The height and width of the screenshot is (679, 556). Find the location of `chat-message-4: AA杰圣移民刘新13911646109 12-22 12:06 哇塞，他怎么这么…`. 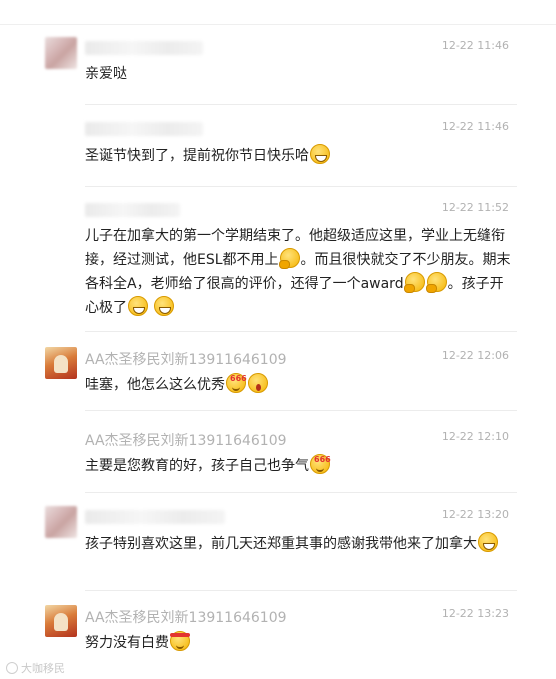

chat-message-4: AA杰圣移民刘新13911646109 12-22 12:06 哇塞，他怎么这么… is located at coordinates (281, 376).